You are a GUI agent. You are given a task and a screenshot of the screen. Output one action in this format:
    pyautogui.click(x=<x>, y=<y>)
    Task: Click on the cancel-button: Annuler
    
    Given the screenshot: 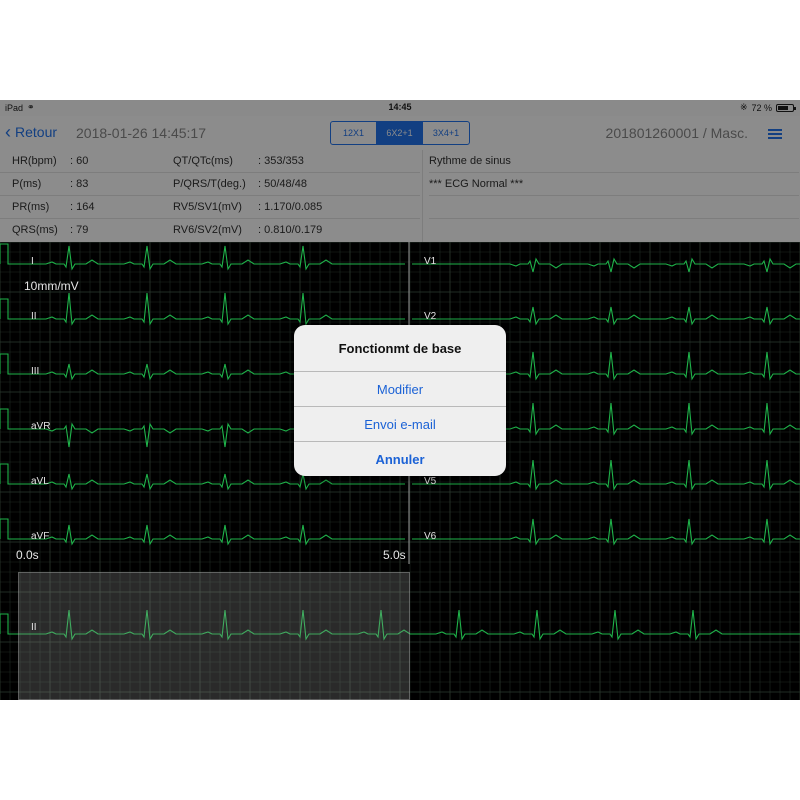 What is the action you would take?
    pyautogui.click(x=400, y=459)
    